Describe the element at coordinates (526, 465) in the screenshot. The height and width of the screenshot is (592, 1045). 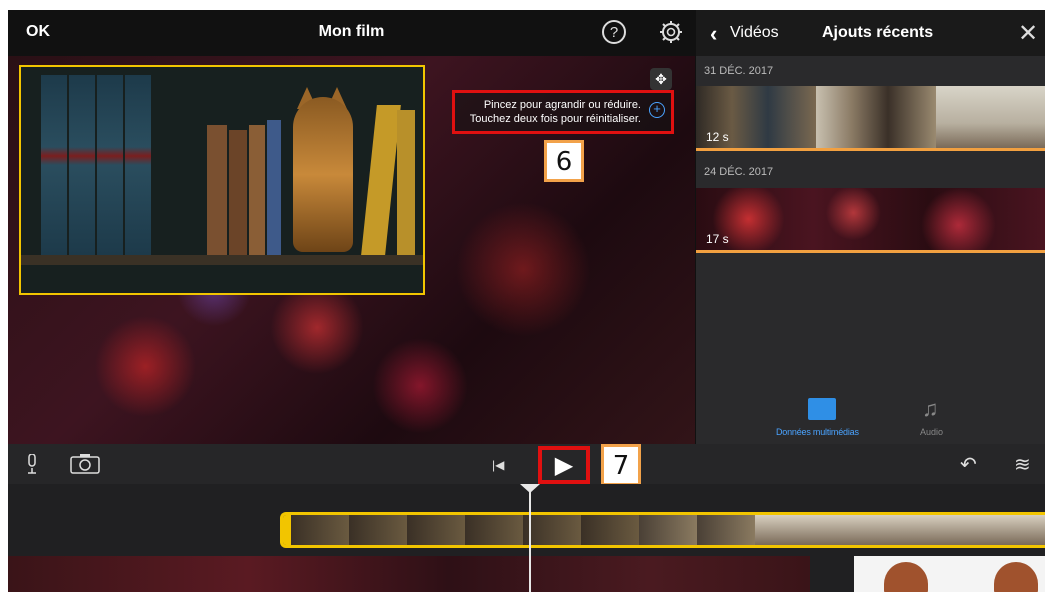
I see `transport-controls: |◀ ▶ 7 ↶ ≋` at that location.